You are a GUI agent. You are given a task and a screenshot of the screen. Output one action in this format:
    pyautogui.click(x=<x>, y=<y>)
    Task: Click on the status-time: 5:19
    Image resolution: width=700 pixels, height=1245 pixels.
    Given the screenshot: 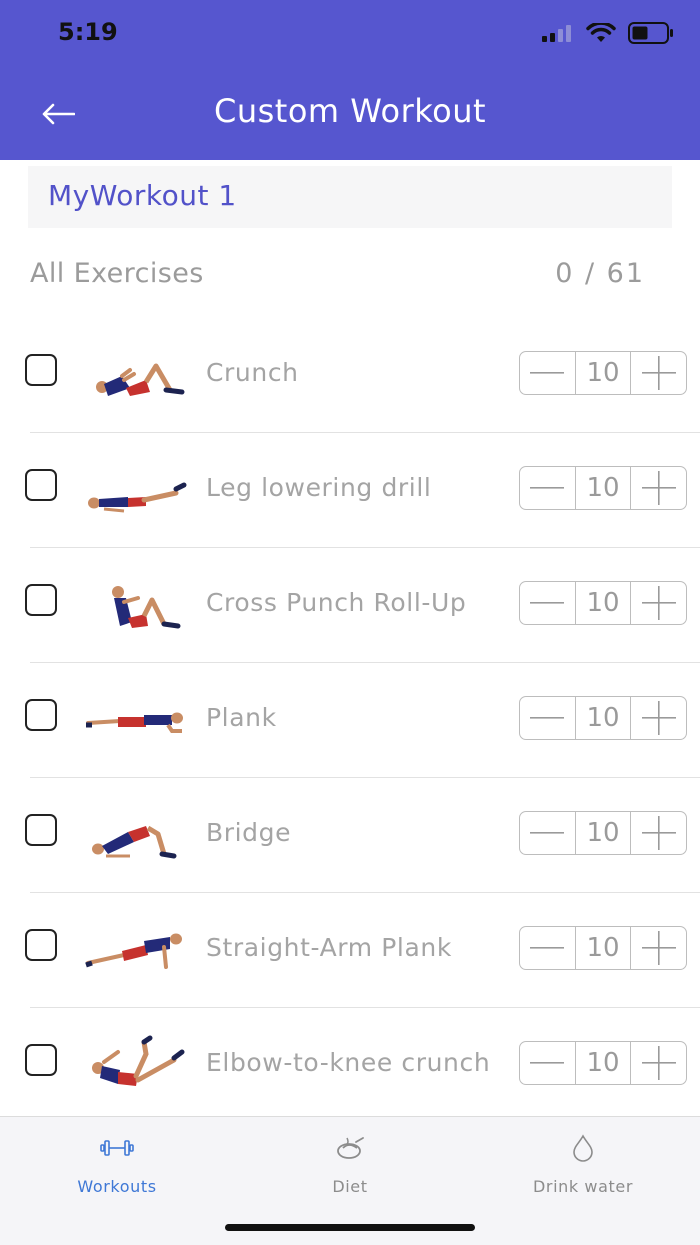 What is the action you would take?
    pyautogui.click(x=88, y=32)
    